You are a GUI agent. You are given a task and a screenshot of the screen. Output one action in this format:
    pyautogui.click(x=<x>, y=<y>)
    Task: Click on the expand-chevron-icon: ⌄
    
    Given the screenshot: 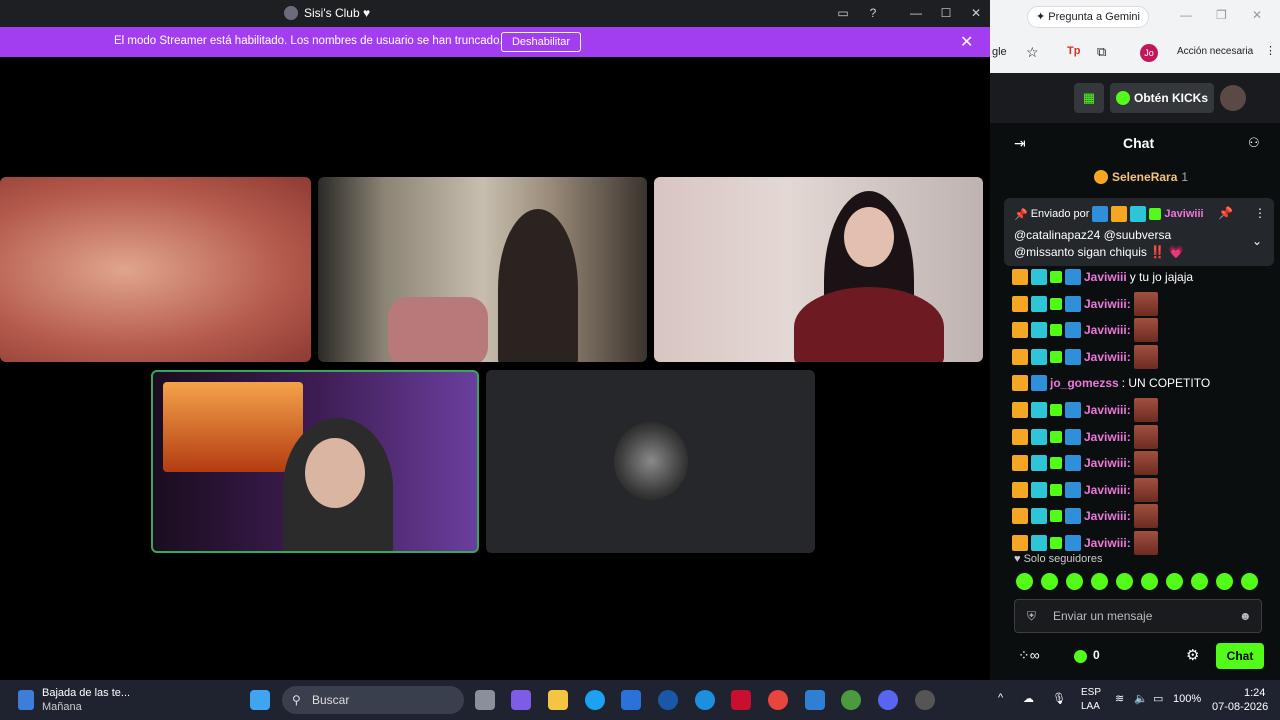 What is the action you would take?
    pyautogui.click(x=1257, y=241)
    